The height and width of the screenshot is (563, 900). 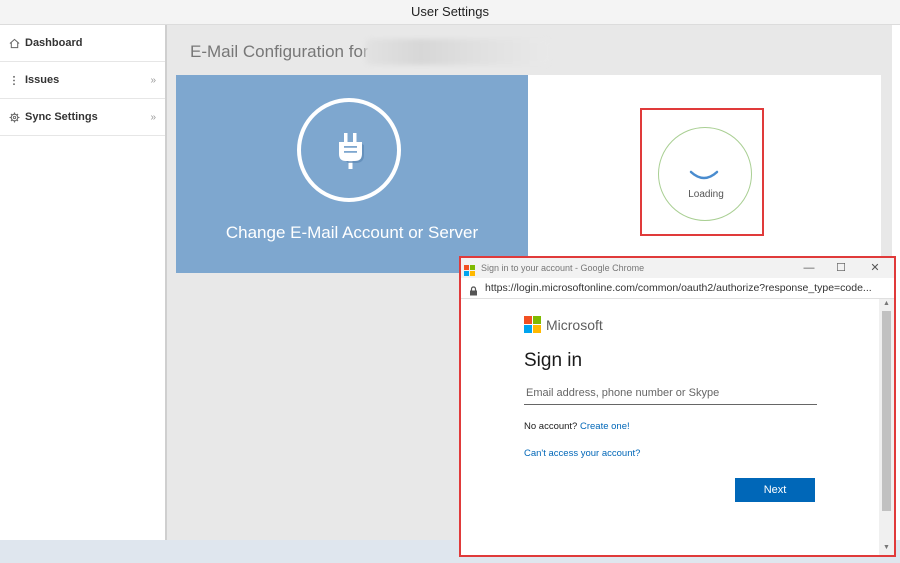 I want to click on plug-icon, so click(x=349, y=150).